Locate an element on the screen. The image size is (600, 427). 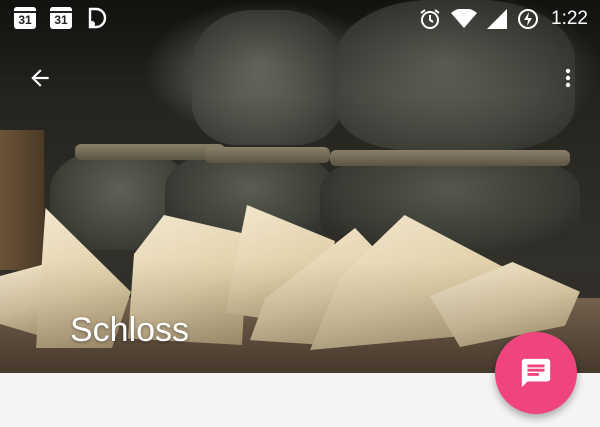
overflow-menu-button is located at coordinates (568, 78).